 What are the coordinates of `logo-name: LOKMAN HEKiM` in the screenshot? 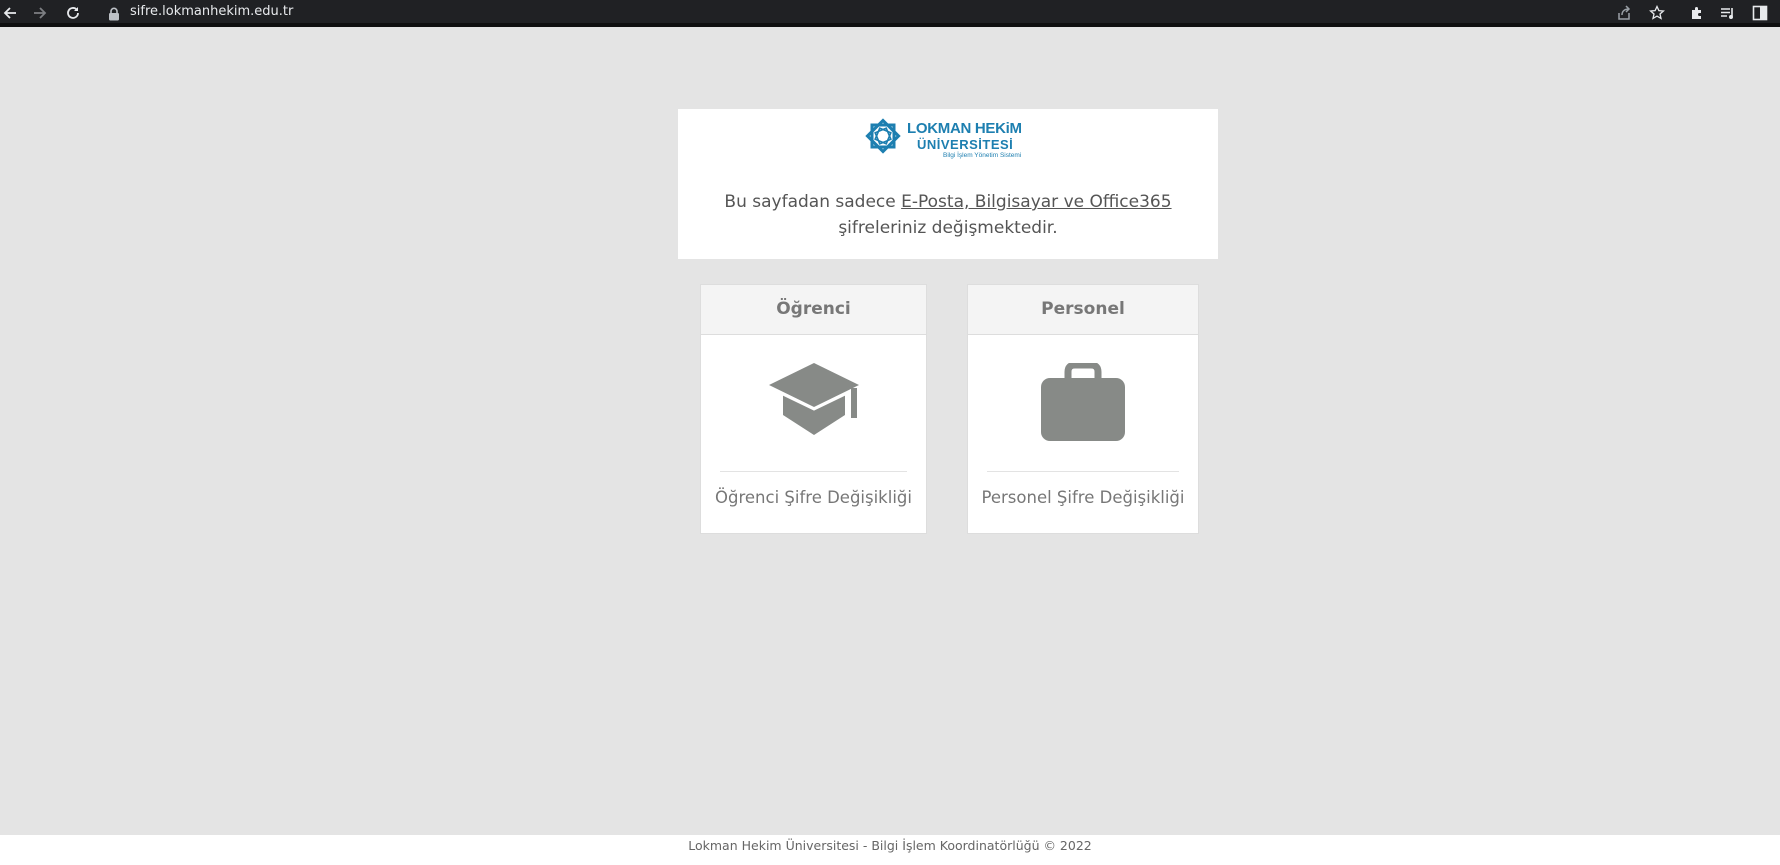 It's located at (964, 128).